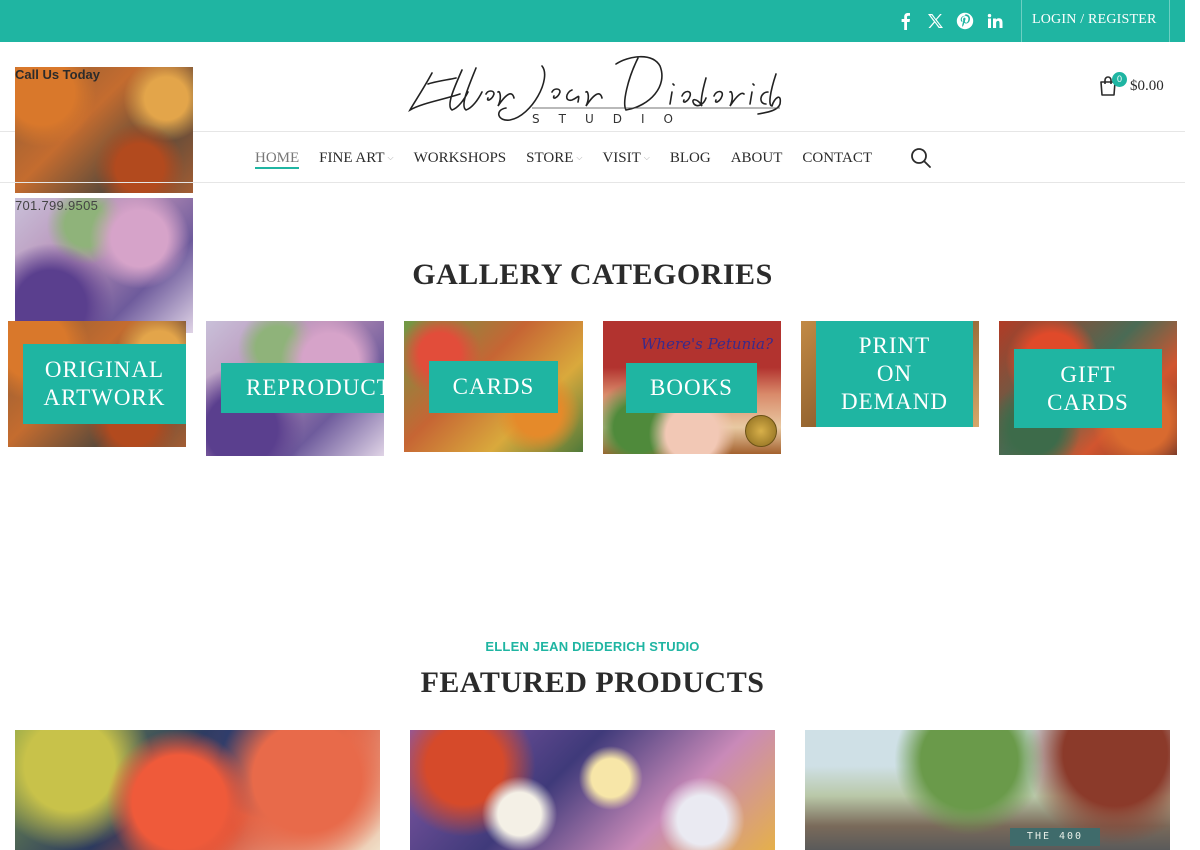 This screenshot has height=850, width=1200. I want to click on category-label: REPRODUCTIONS, so click(302, 388).